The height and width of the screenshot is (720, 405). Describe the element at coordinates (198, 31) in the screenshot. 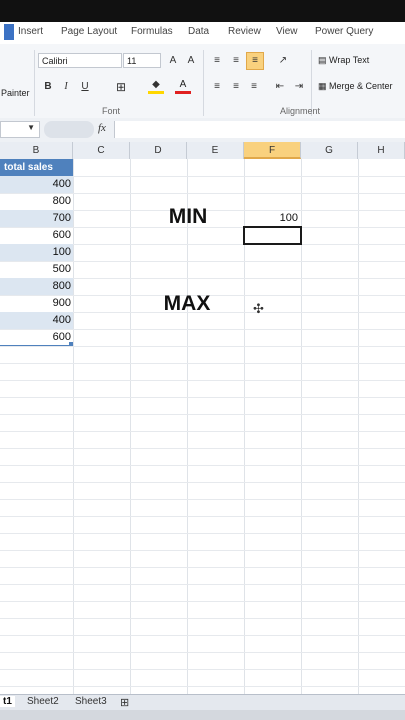

I see `tab-data: Data` at that location.